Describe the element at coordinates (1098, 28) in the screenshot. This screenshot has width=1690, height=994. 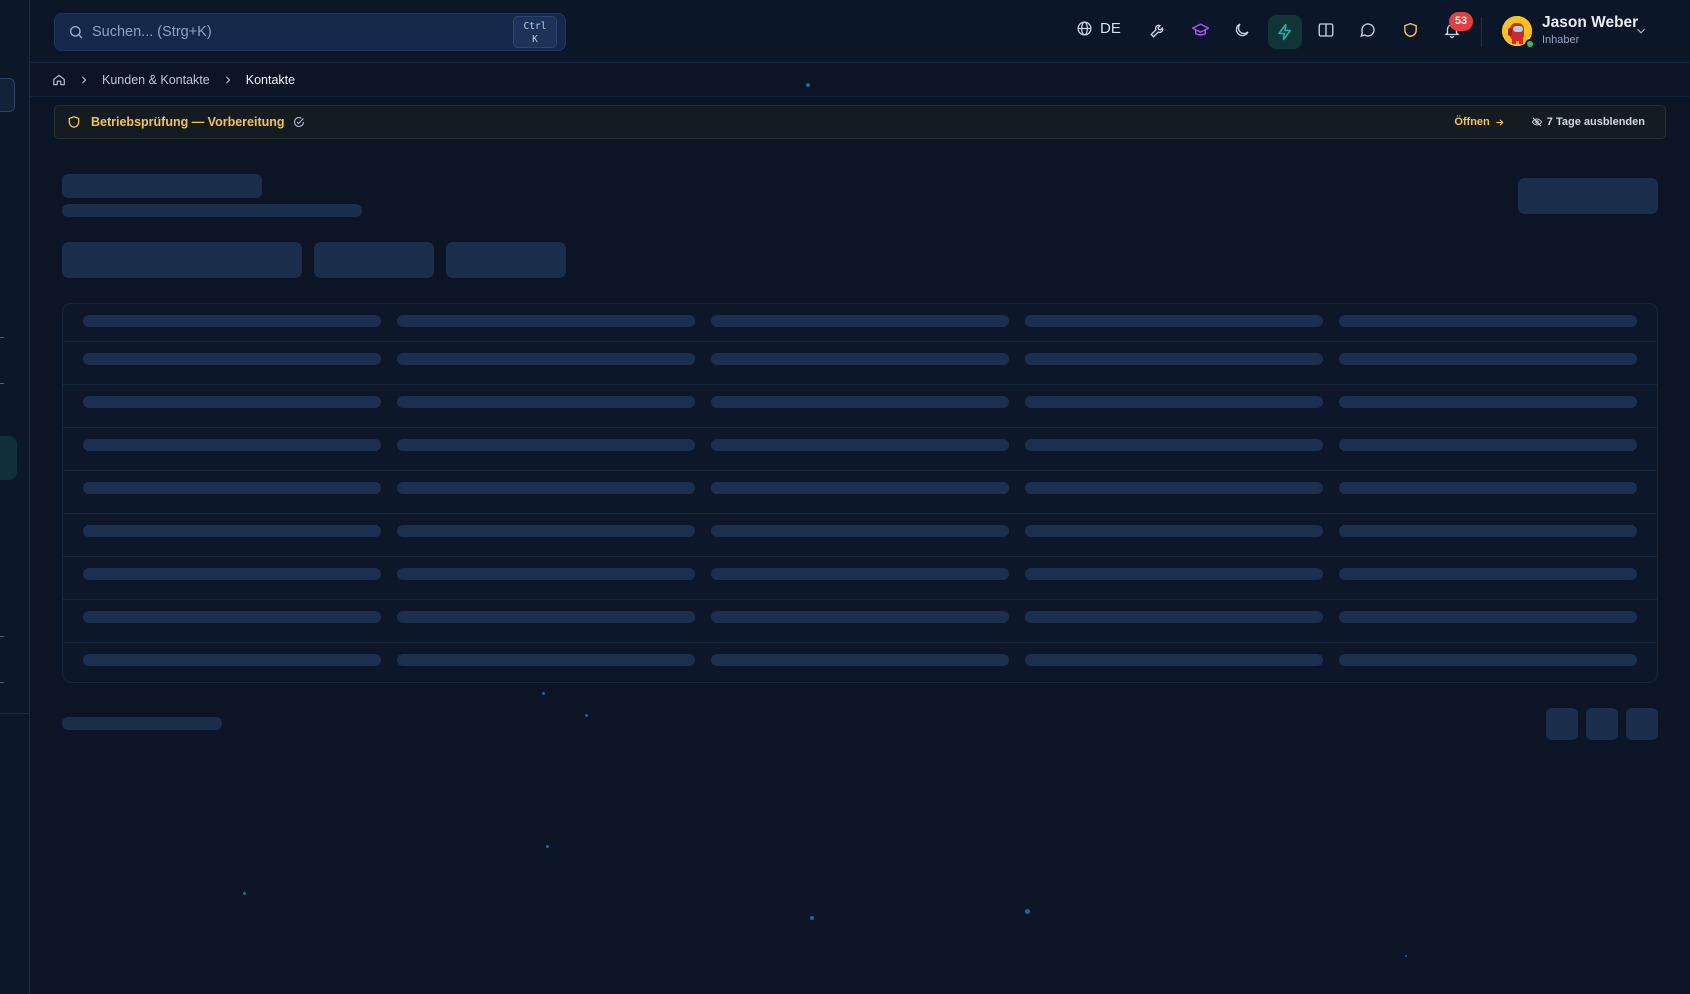
I see `language-switcher: DE` at that location.